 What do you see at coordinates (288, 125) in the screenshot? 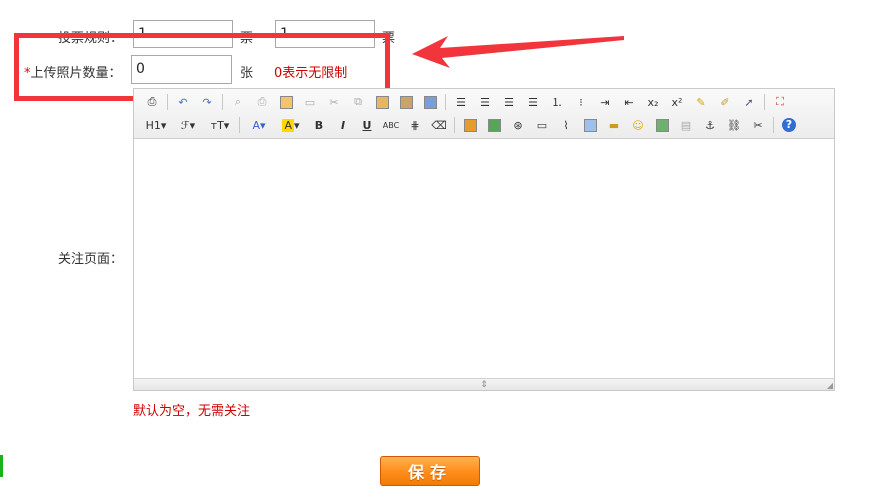
I see `bg-color-label: A` at bounding box center [288, 125].